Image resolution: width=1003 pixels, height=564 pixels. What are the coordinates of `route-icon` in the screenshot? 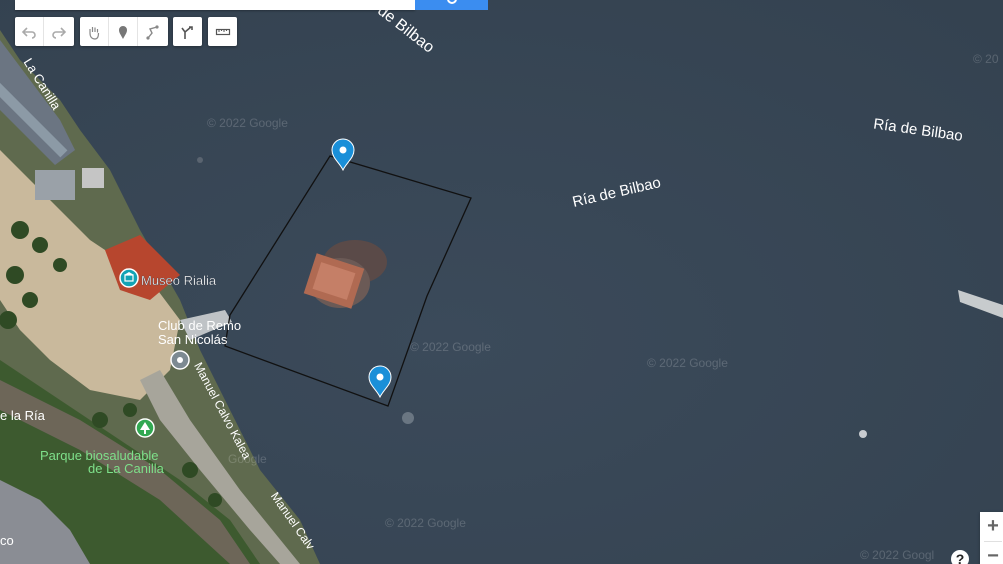 It's located at (187, 31).